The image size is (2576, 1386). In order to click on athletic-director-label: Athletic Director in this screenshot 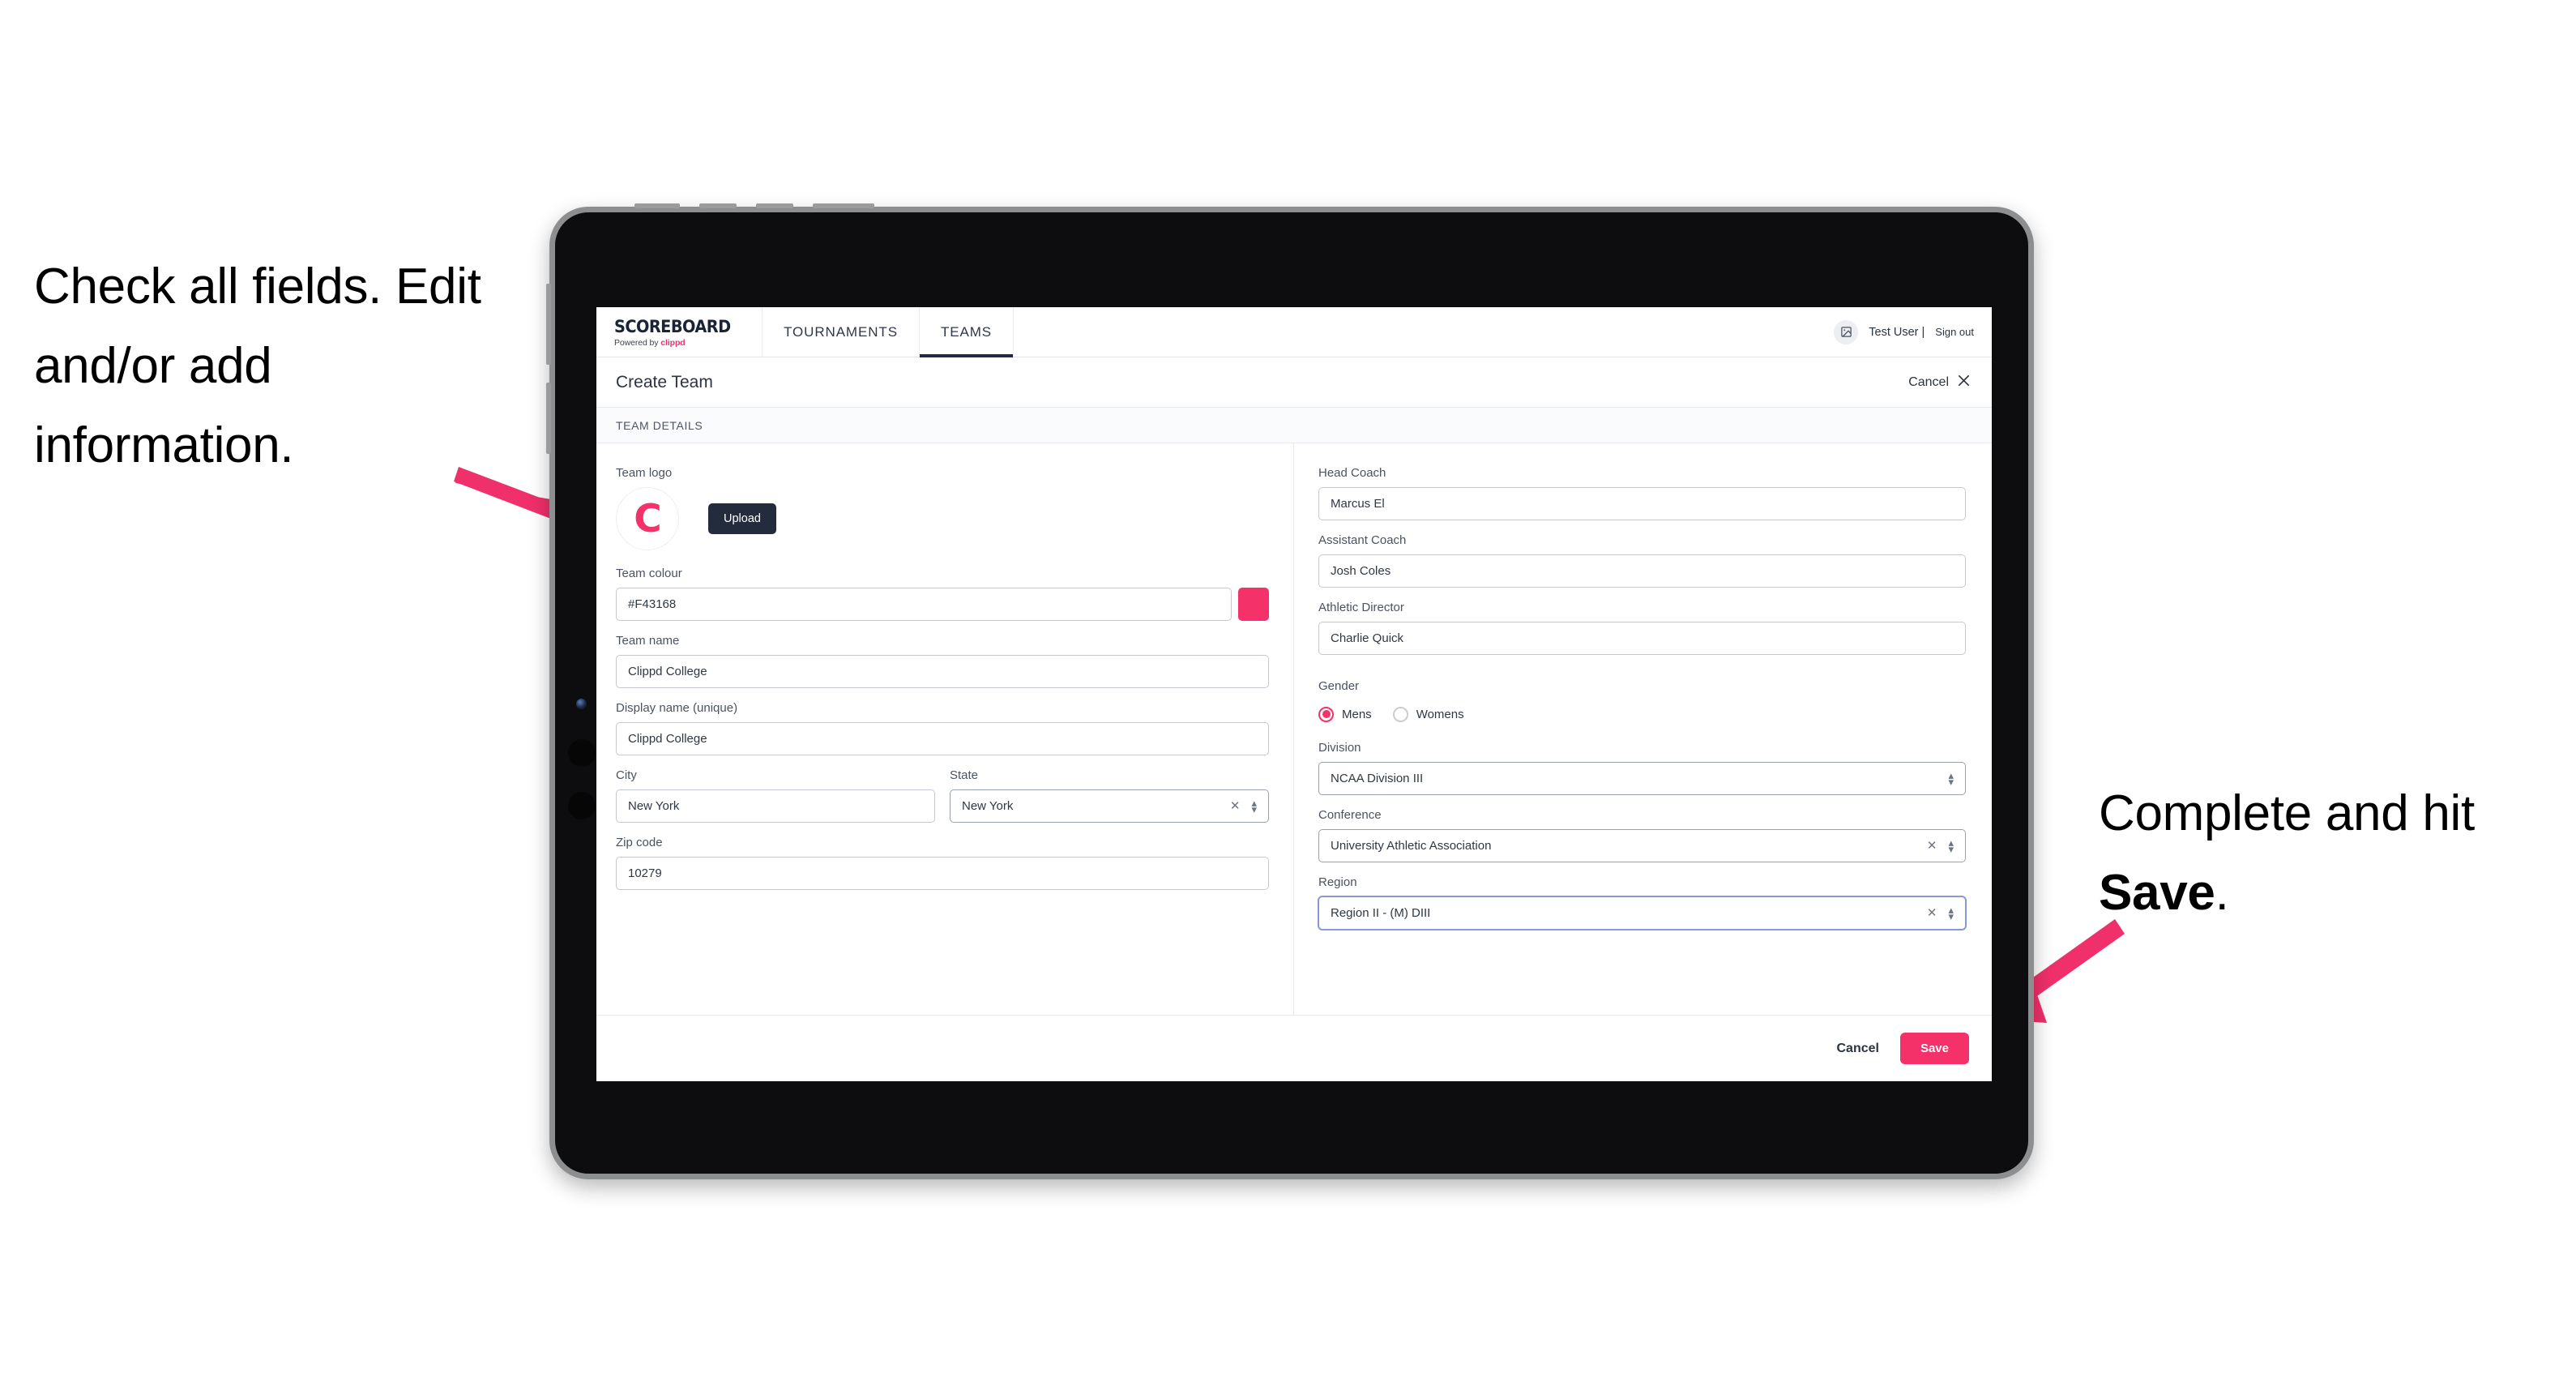, I will do `click(1361, 607)`.